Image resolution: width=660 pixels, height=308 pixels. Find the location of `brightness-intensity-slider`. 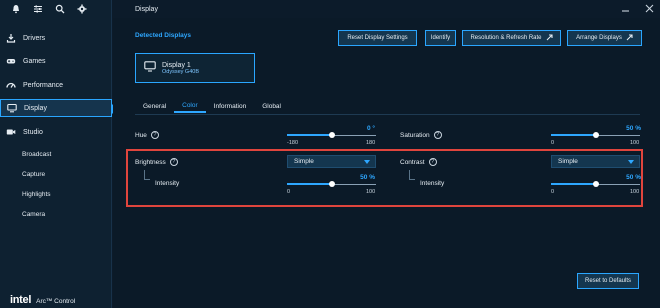

brightness-intensity-slider is located at coordinates (331, 184).